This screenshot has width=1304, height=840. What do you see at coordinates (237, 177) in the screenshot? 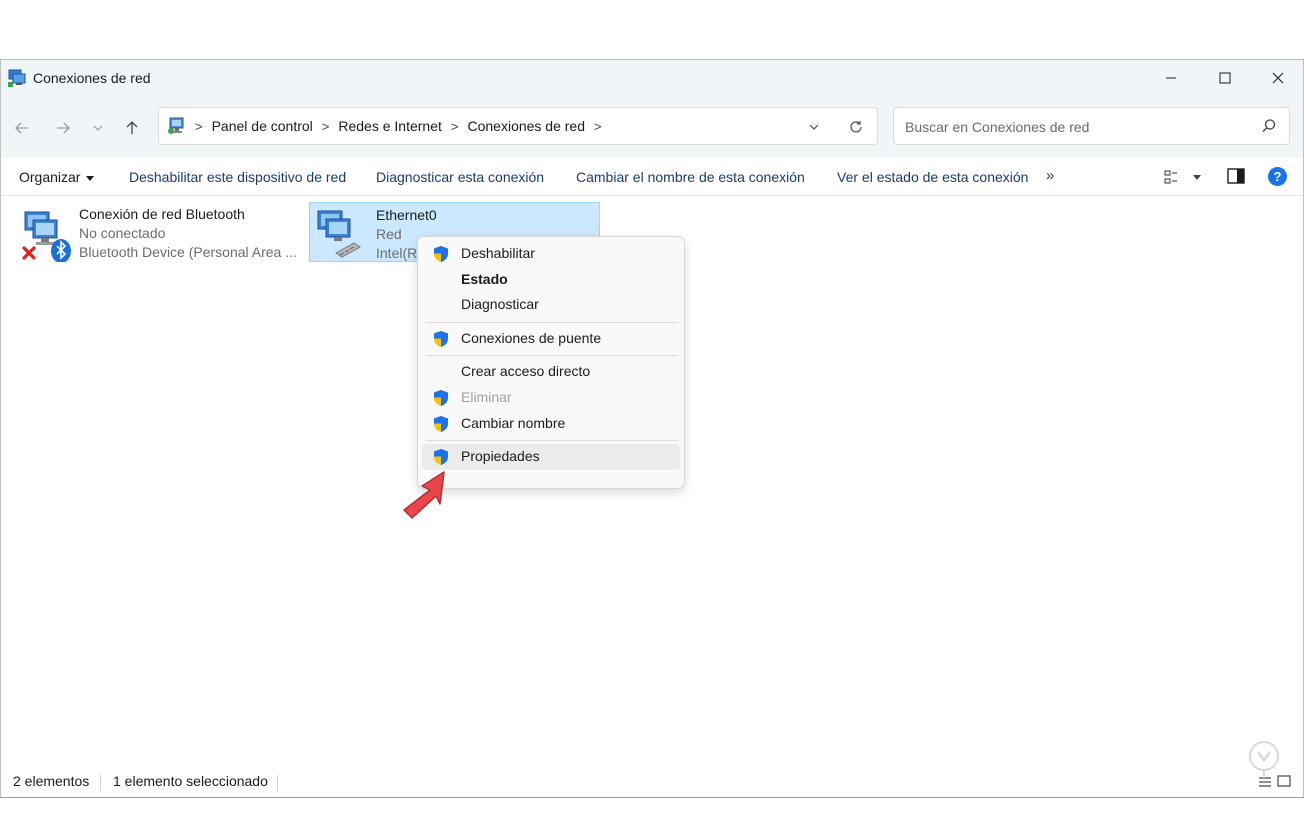
I see `disable-device-button: Deshabilitar este dispositivo de red` at bounding box center [237, 177].